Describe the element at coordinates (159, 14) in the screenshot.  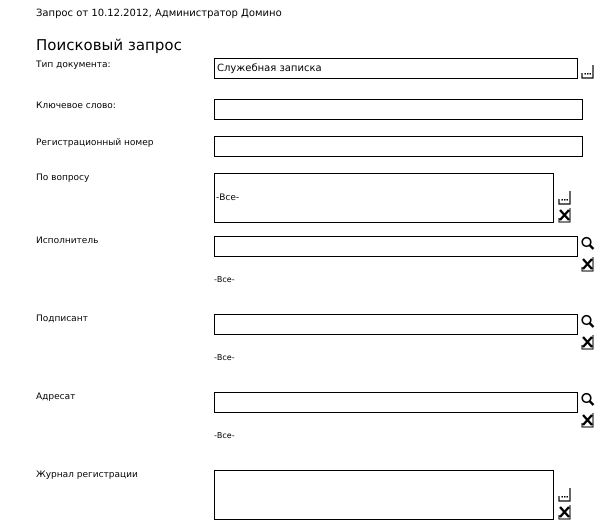
I see `page-header: Запрос от 10.12.2012, Администратор Домино` at that location.